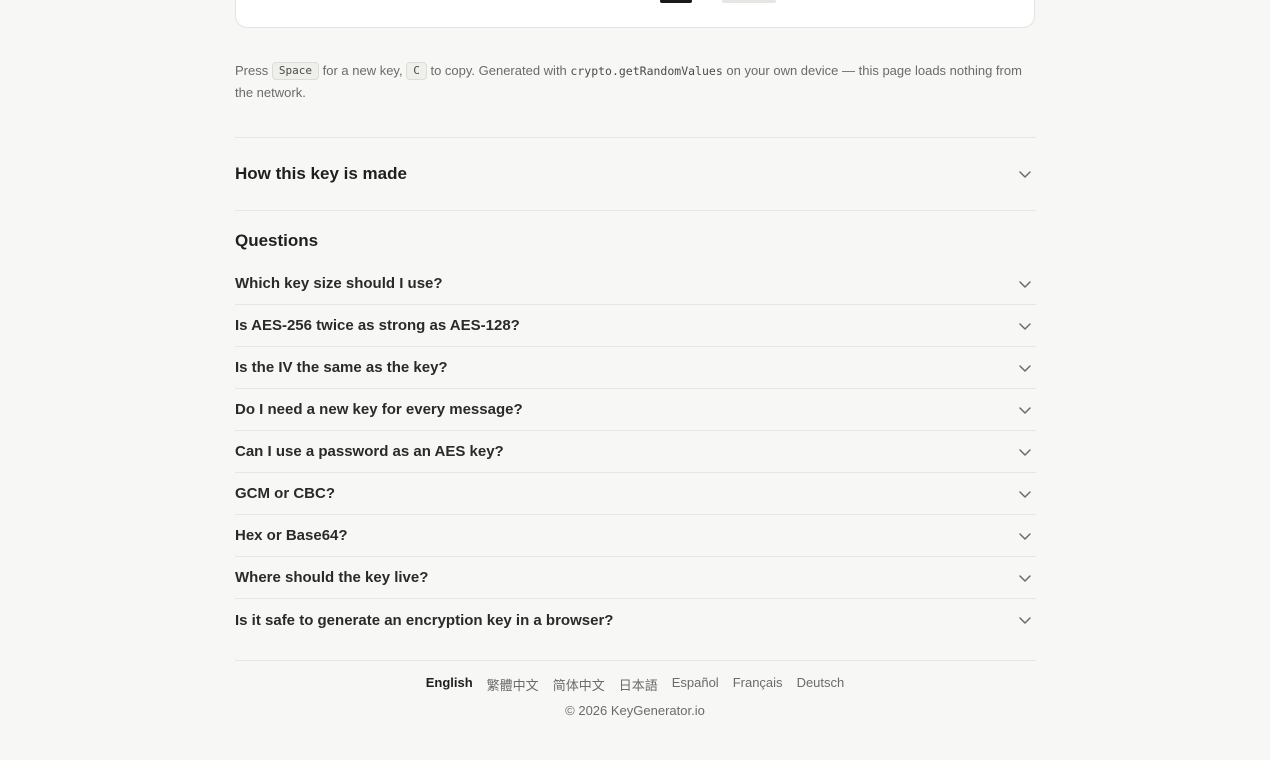 The image size is (1270, 760). I want to click on how-key-made-title: How this key is made, so click(321, 173).